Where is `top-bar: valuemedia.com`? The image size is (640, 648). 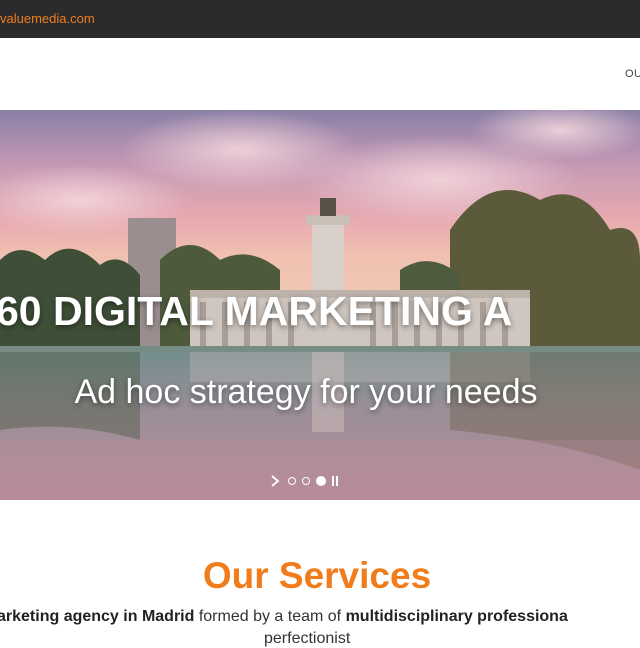 top-bar: valuemedia.com is located at coordinates (320, 19).